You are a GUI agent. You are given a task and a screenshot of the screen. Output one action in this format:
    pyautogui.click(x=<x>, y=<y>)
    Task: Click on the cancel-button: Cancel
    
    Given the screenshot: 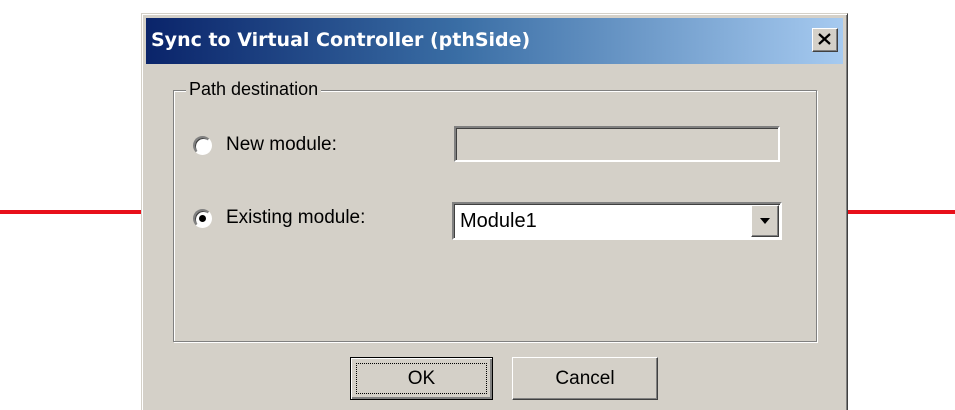 What is the action you would take?
    pyautogui.click(x=585, y=378)
    